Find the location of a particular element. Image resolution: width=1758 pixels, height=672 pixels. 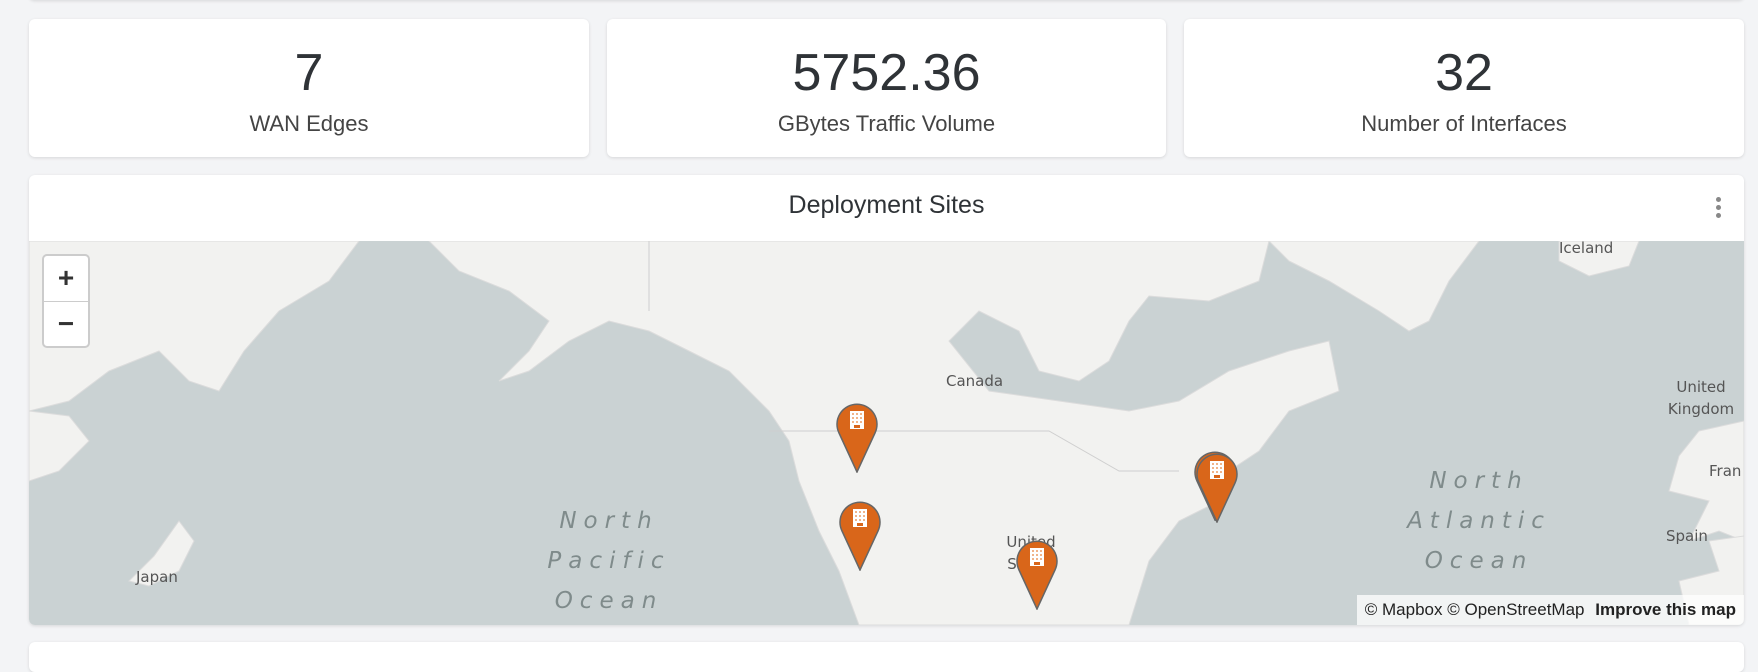

map-label-japan: Japan is located at coordinates (157, 577).